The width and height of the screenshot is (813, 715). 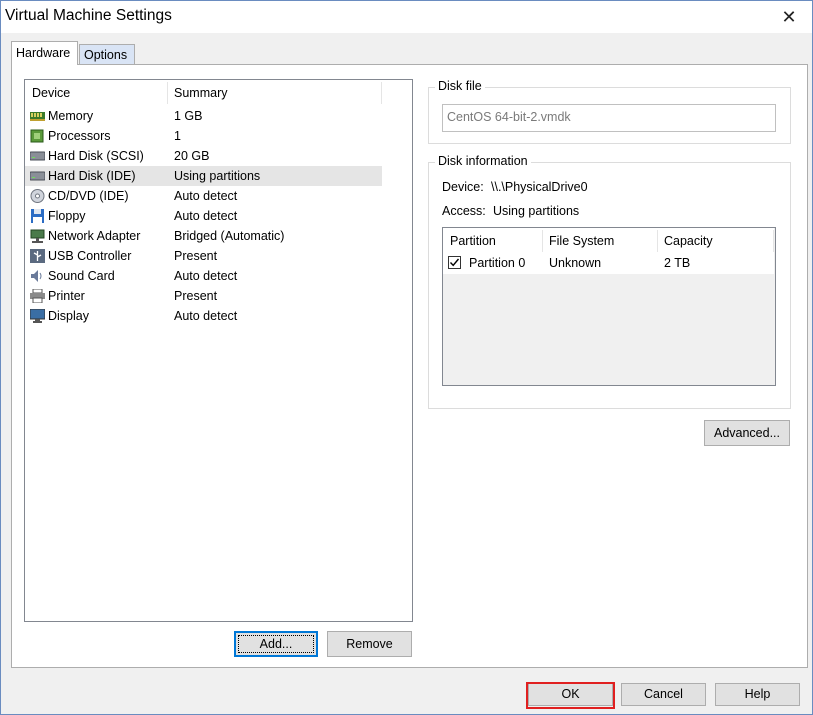 What do you see at coordinates (96, 156) in the screenshot?
I see `device-name: Hard Disk (SCSI)` at bounding box center [96, 156].